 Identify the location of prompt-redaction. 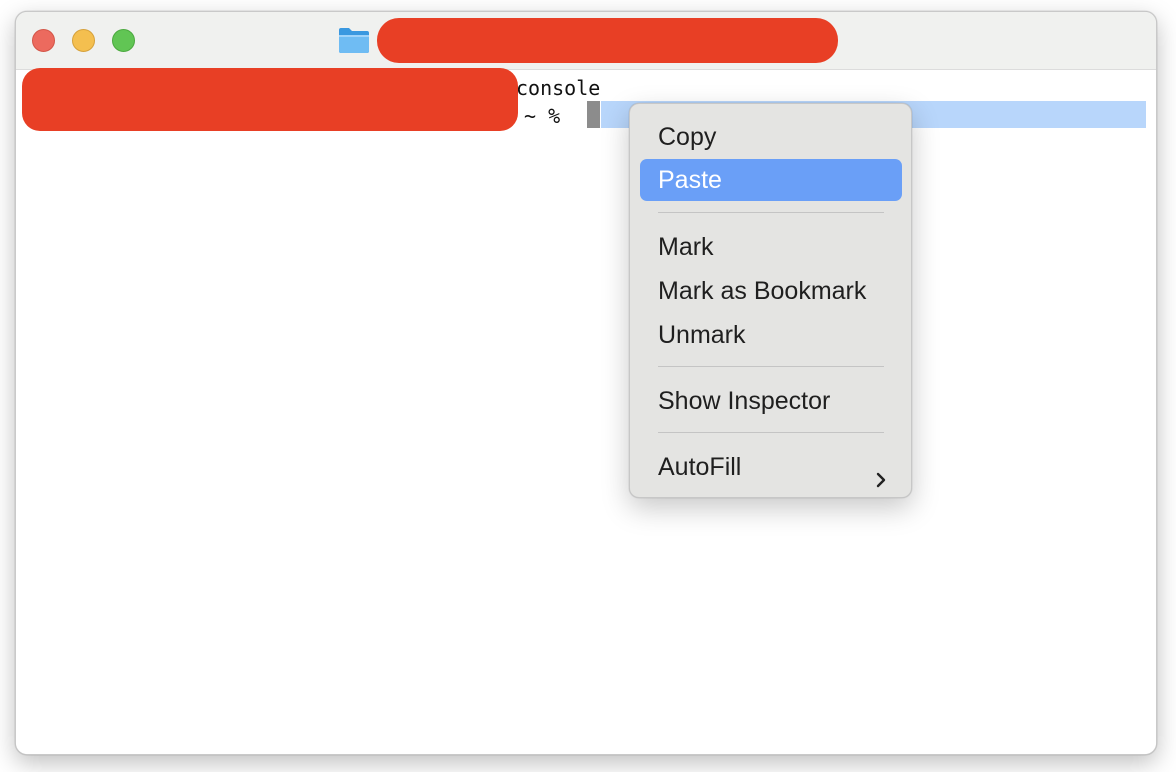
(270, 99).